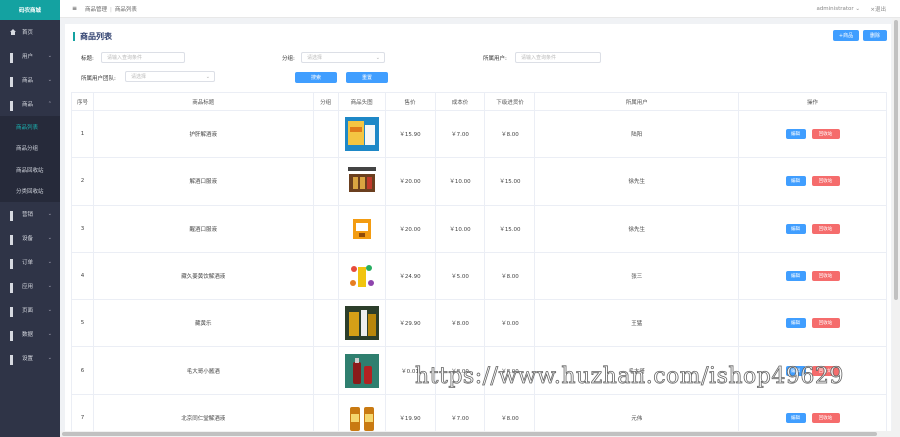 This screenshot has height=437, width=900. I want to click on row-index: 3, so click(82, 228).